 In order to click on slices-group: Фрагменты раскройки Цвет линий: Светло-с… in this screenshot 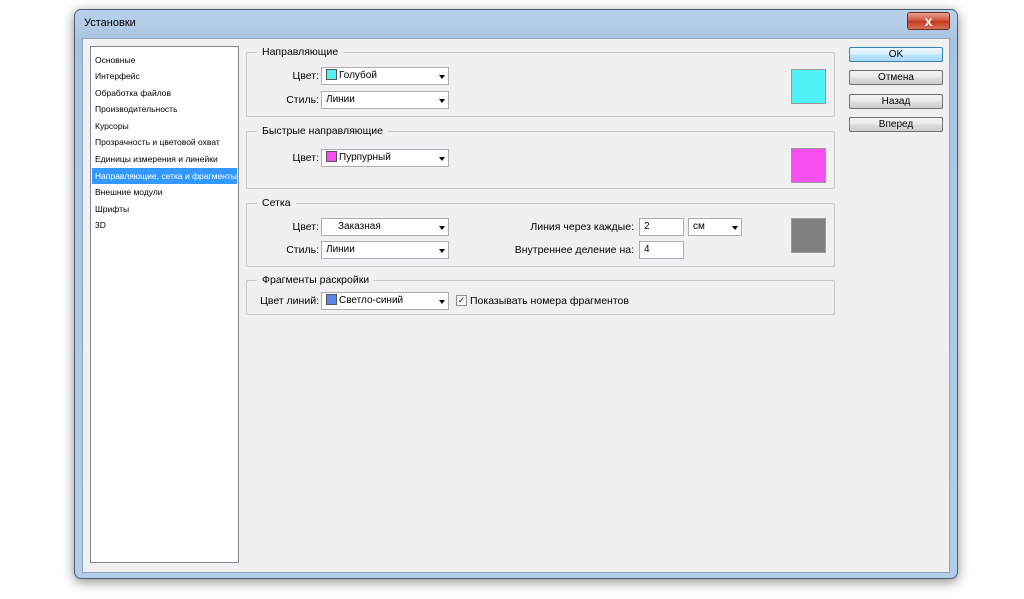, I will do `click(540, 294)`.